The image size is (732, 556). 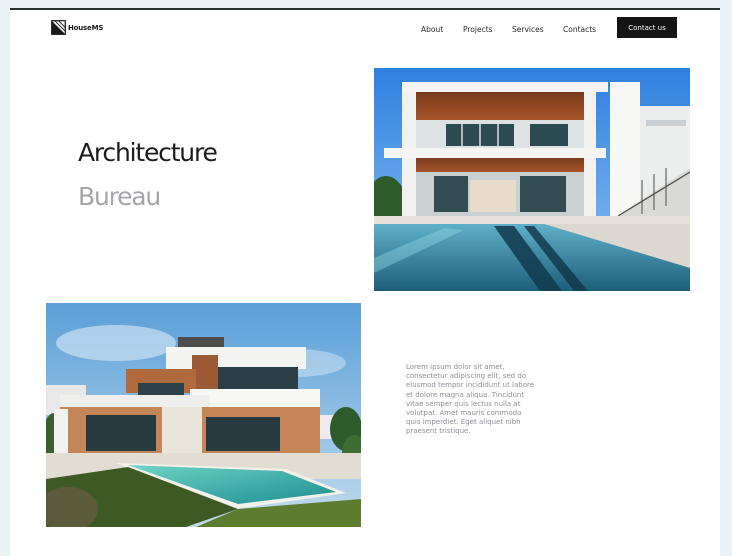 What do you see at coordinates (86, 27) in the screenshot?
I see `brand-name: HouseMS` at bounding box center [86, 27].